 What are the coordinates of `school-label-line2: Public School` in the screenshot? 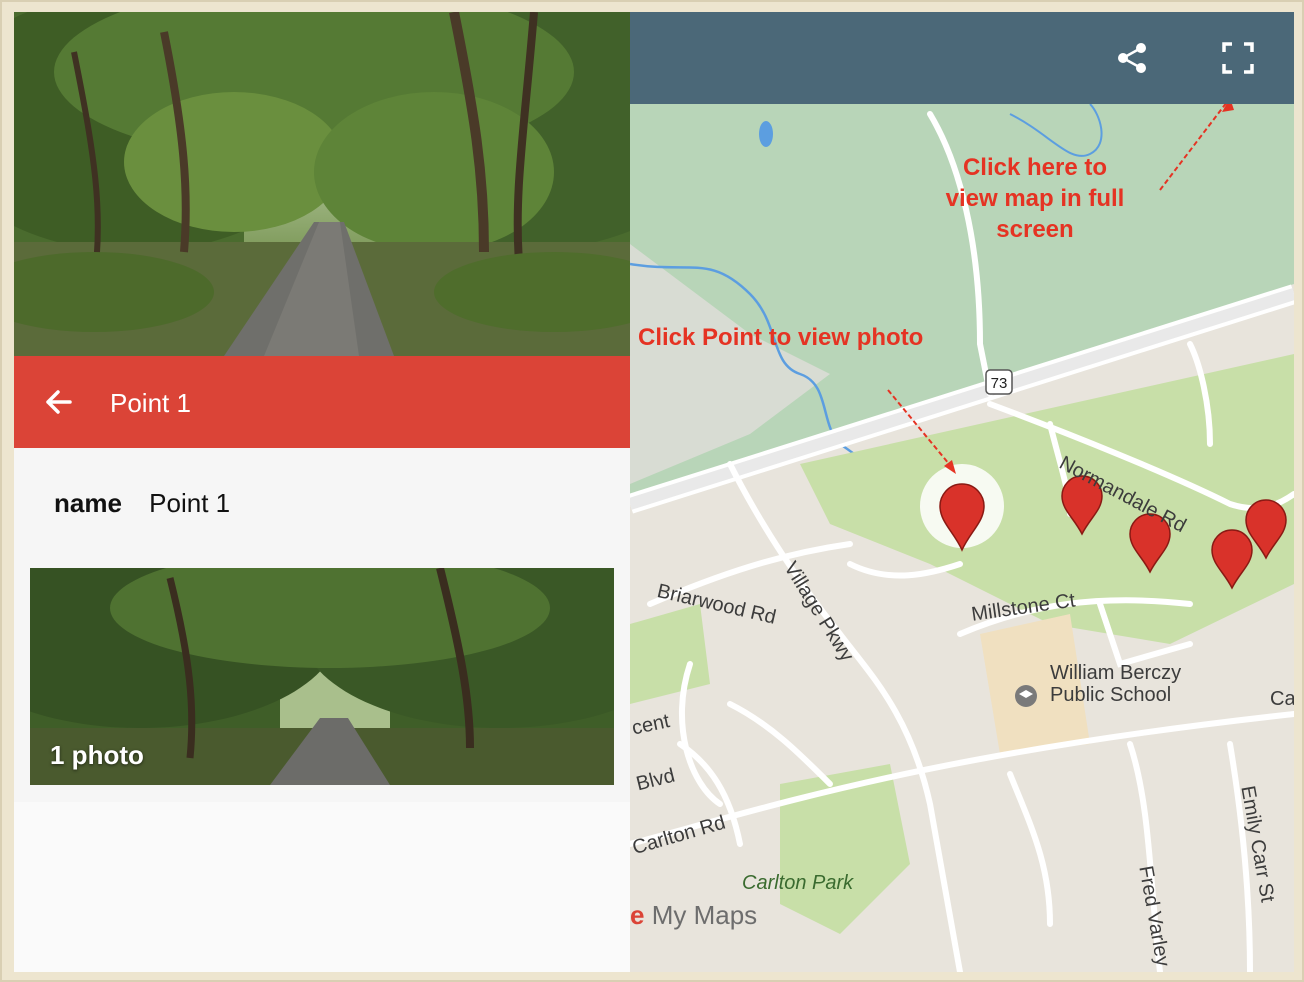 It's located at (1111, 695).